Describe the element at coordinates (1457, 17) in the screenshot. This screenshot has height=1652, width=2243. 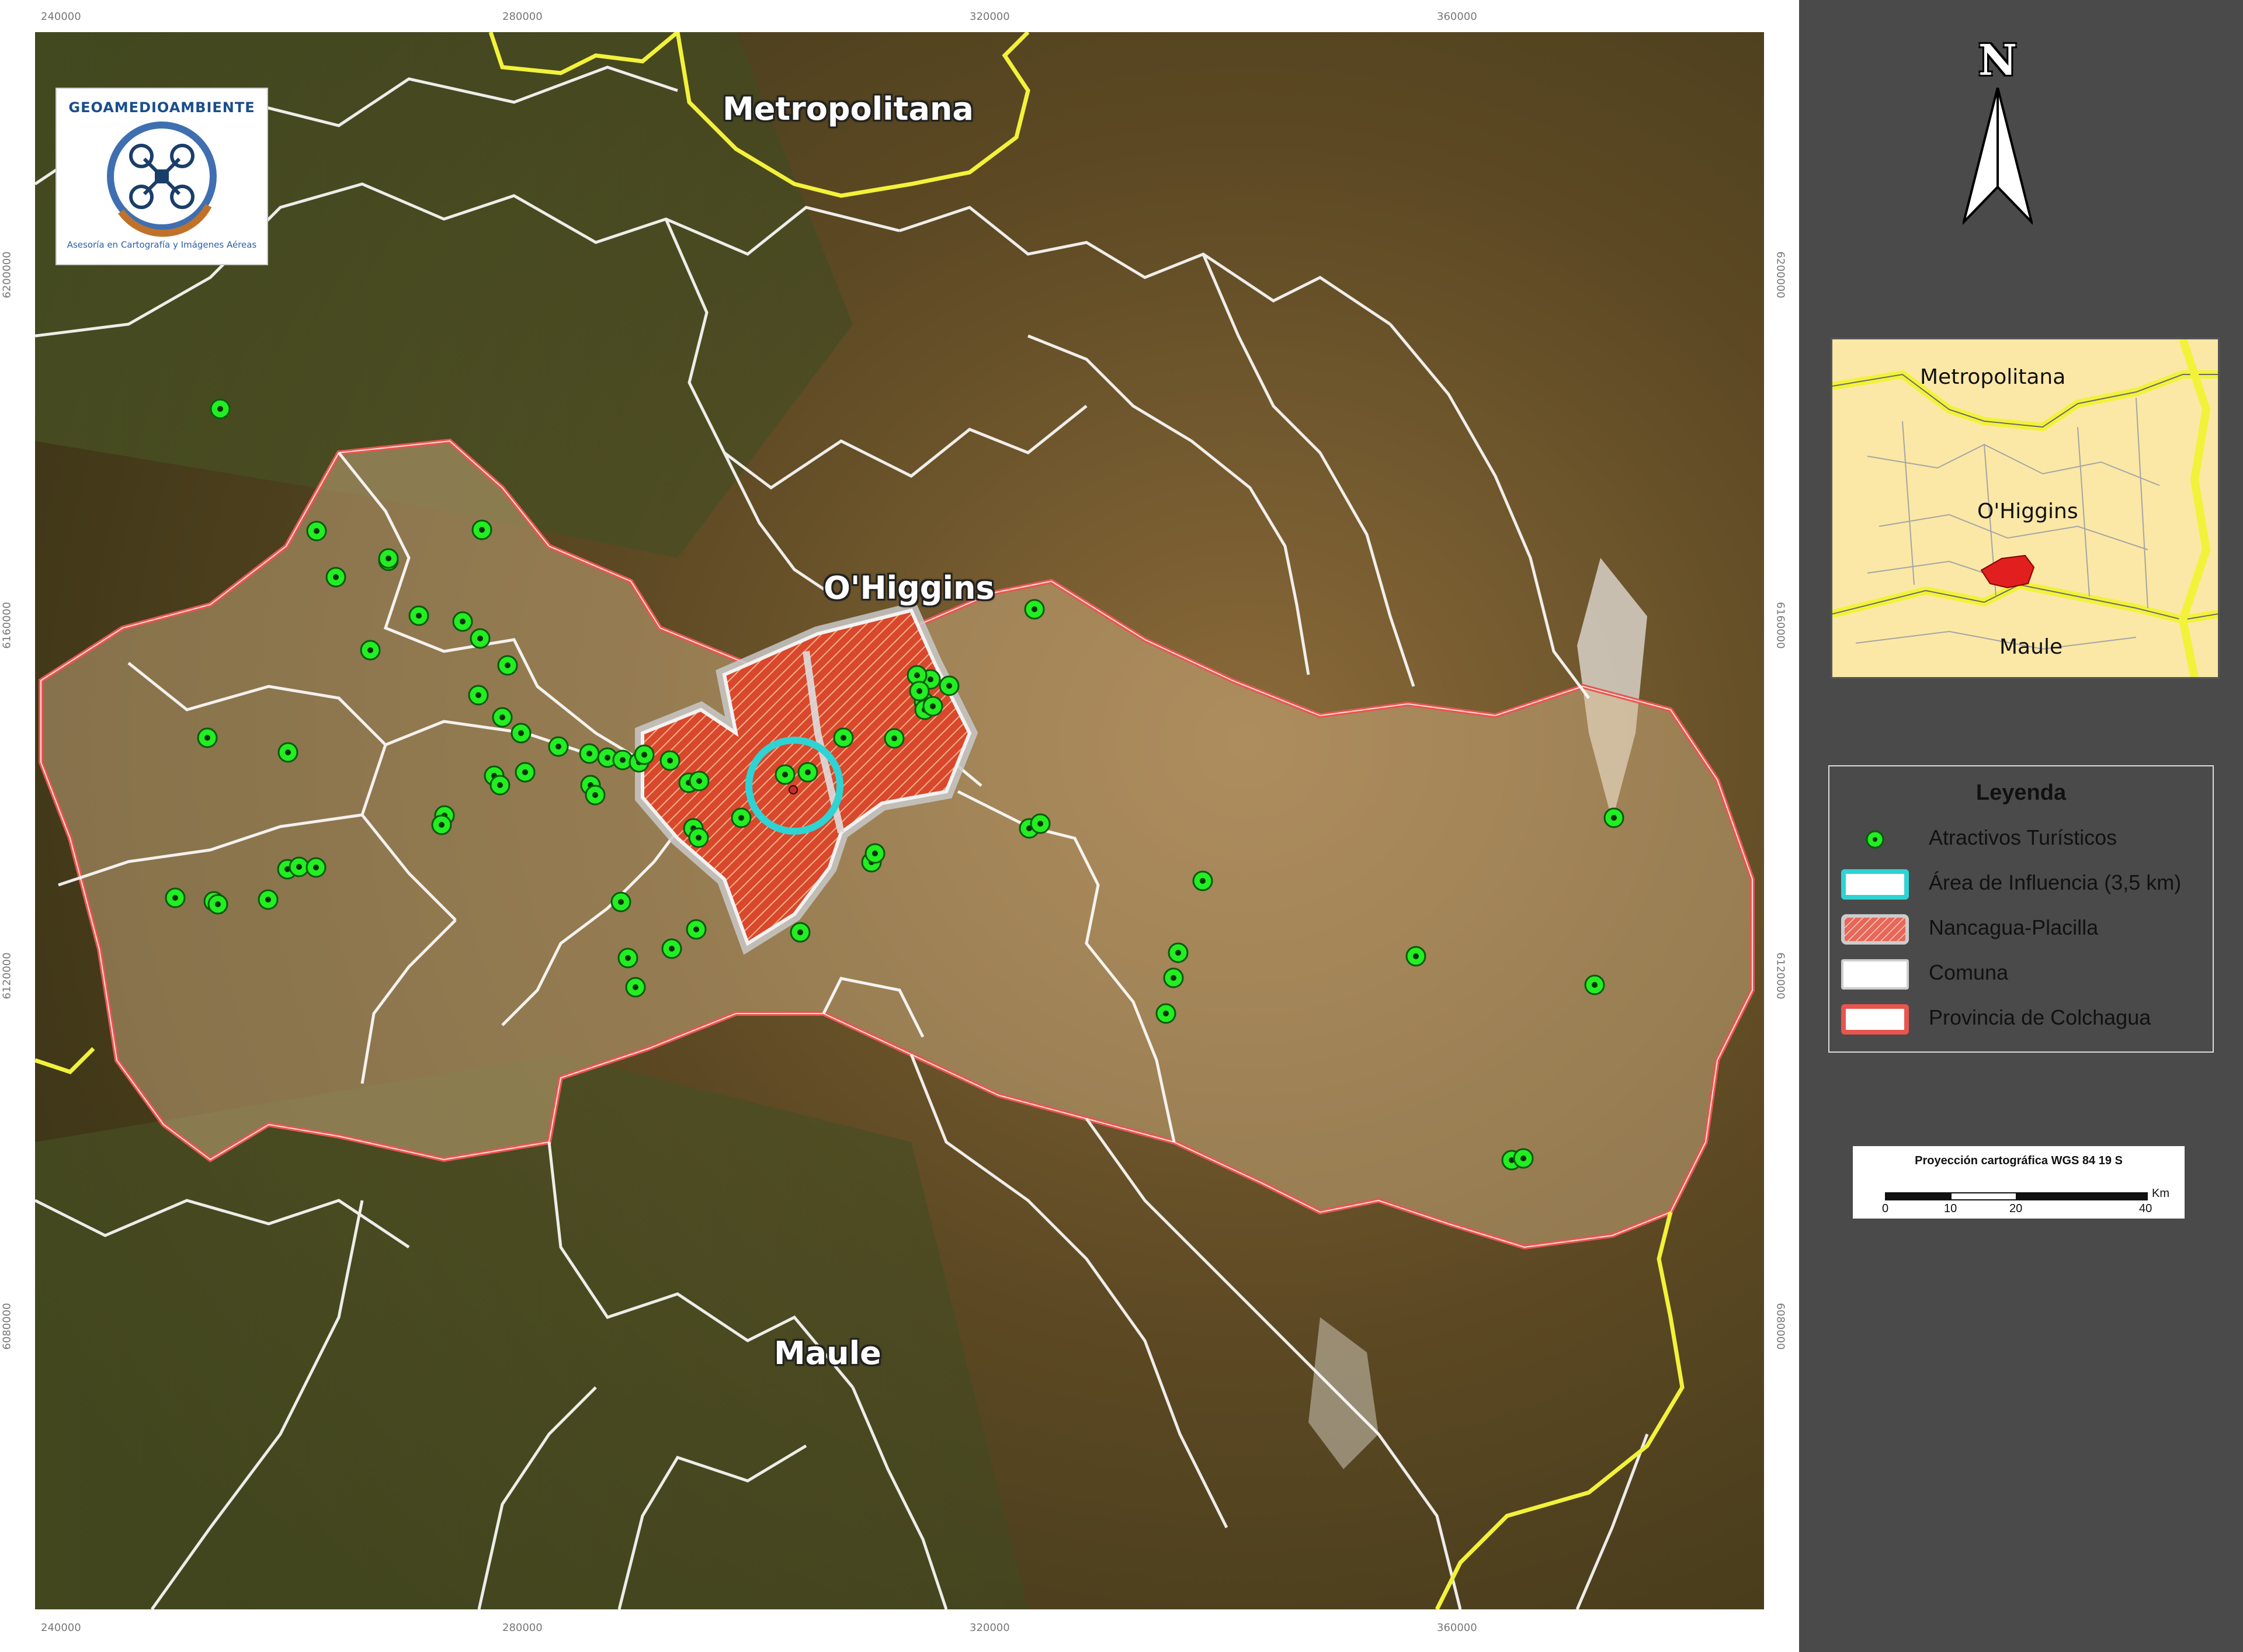
I see `tick-top: 360000` at that location.